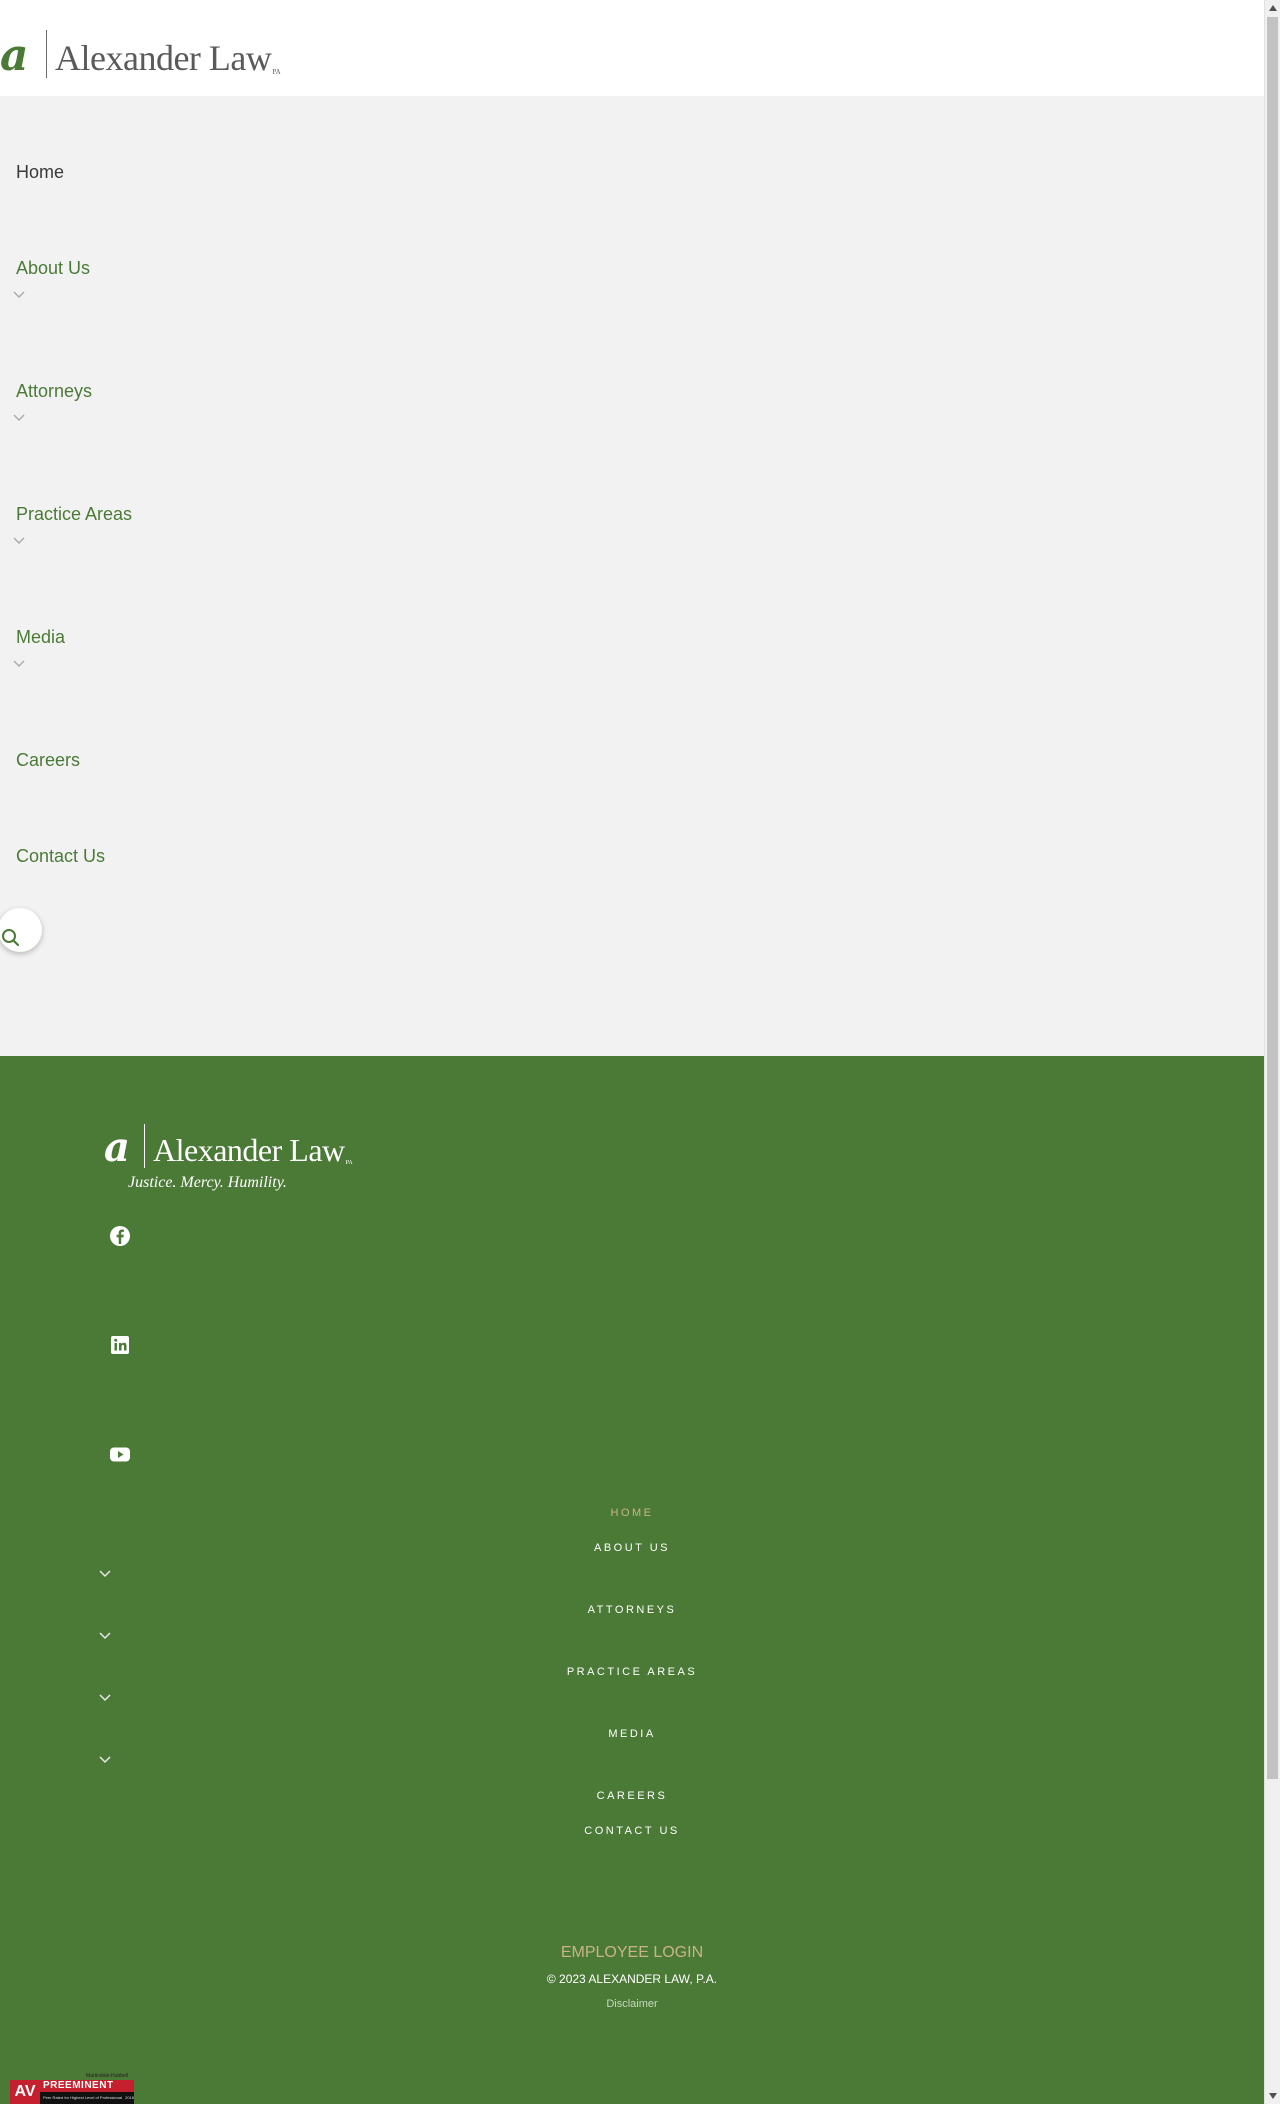 The width and height of the screenshot is (1280, 2104). I want to click on search-button, so click(21, 930).